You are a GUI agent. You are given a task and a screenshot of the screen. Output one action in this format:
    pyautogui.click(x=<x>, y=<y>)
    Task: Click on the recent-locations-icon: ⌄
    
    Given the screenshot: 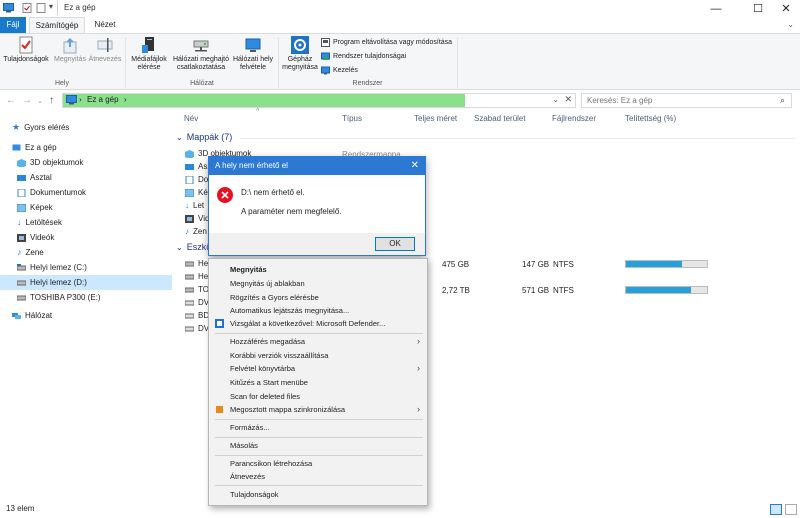 What is the action you would take?
    pyautogui.click(x=40, y=101)
    